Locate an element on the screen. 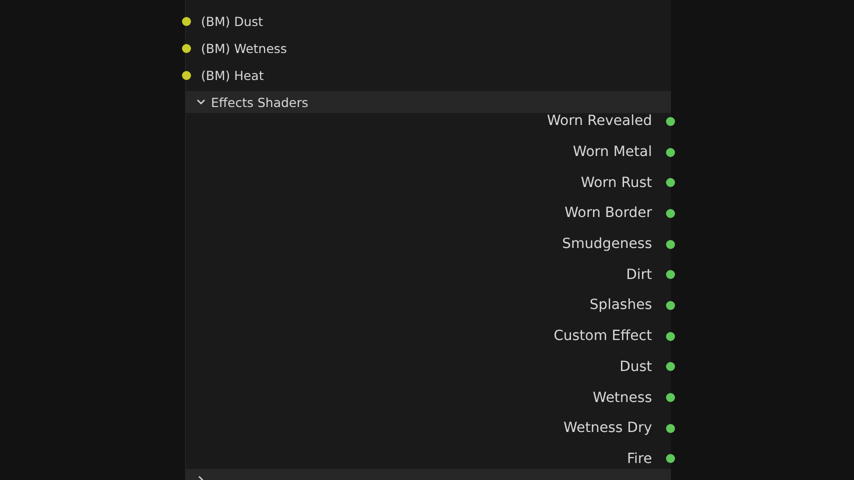 Image resolution: width=854 pixels, height=480 pixels. socket-label: Splashes is located at coordinates (621, 305).